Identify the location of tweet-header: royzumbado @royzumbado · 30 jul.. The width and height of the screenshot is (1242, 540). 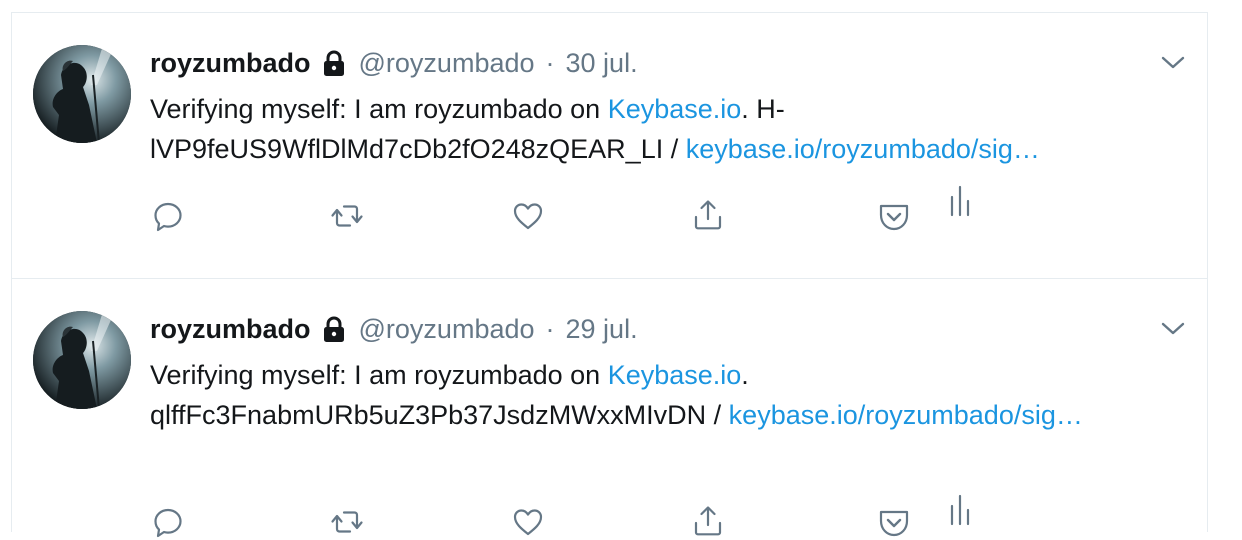
(394, 63).